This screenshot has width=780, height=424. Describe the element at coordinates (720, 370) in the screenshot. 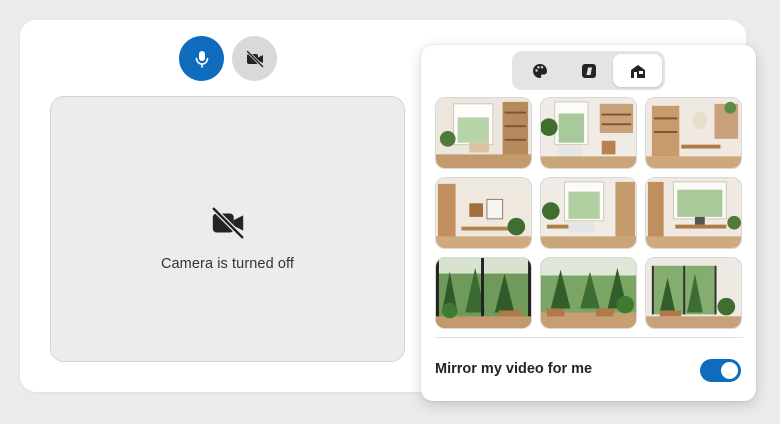

I see `mirror-video-toggle` at that location.